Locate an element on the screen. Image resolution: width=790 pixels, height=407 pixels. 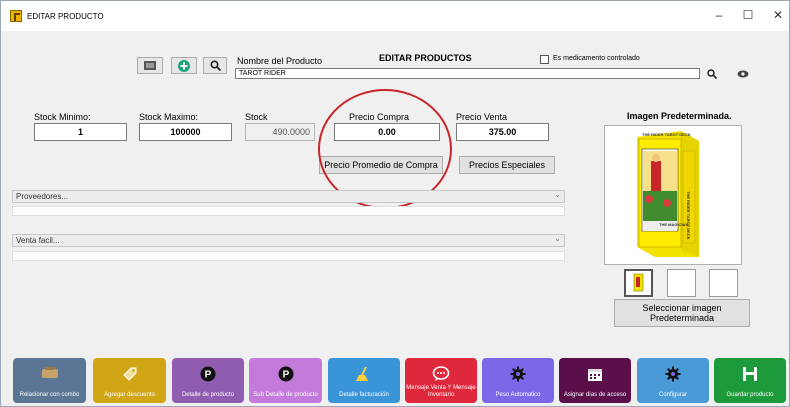
suppliers-combo: Proveedores... ⌄ is located at coordinates (288, 196).